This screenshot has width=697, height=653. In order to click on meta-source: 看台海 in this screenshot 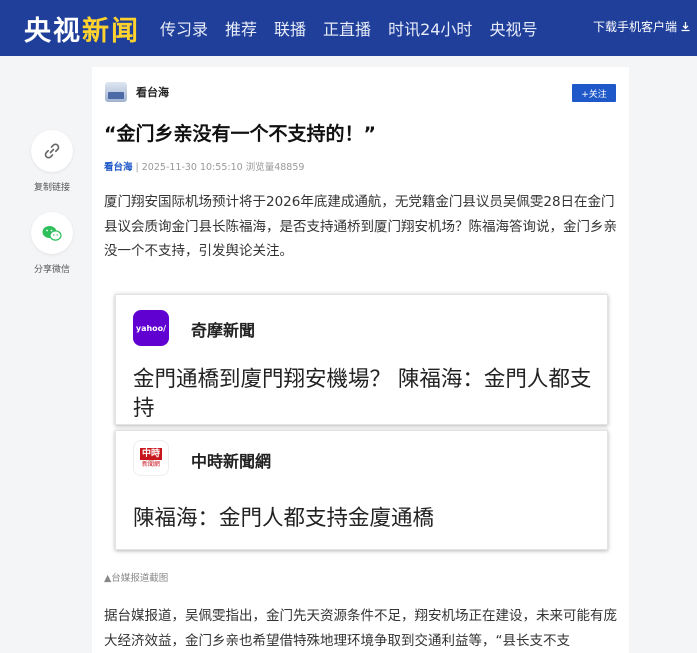, I will do `click(118, 167)`.